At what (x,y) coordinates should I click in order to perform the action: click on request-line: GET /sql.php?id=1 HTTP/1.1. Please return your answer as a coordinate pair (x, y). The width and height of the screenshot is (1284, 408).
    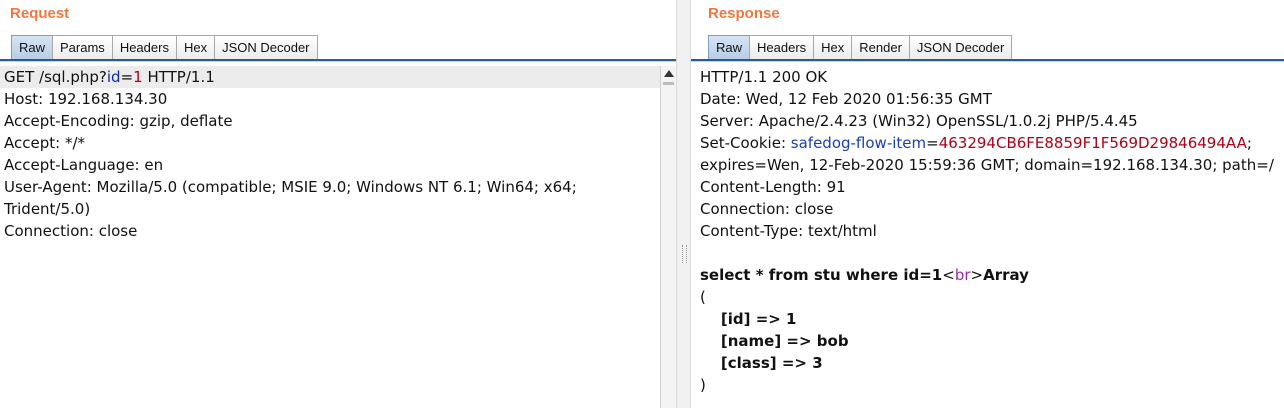
    Looking at the image, I should click on (338, 77).